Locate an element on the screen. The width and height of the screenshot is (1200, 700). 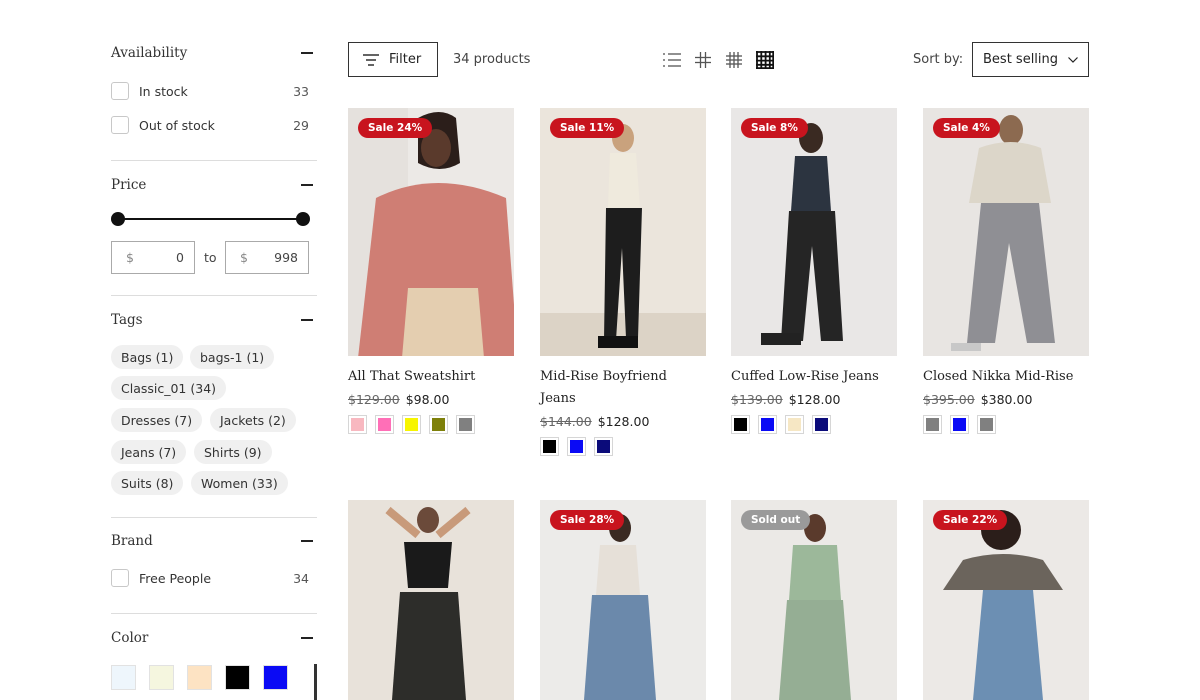
tag-chip: Jeans (7) is located at coordinates (149, 452).